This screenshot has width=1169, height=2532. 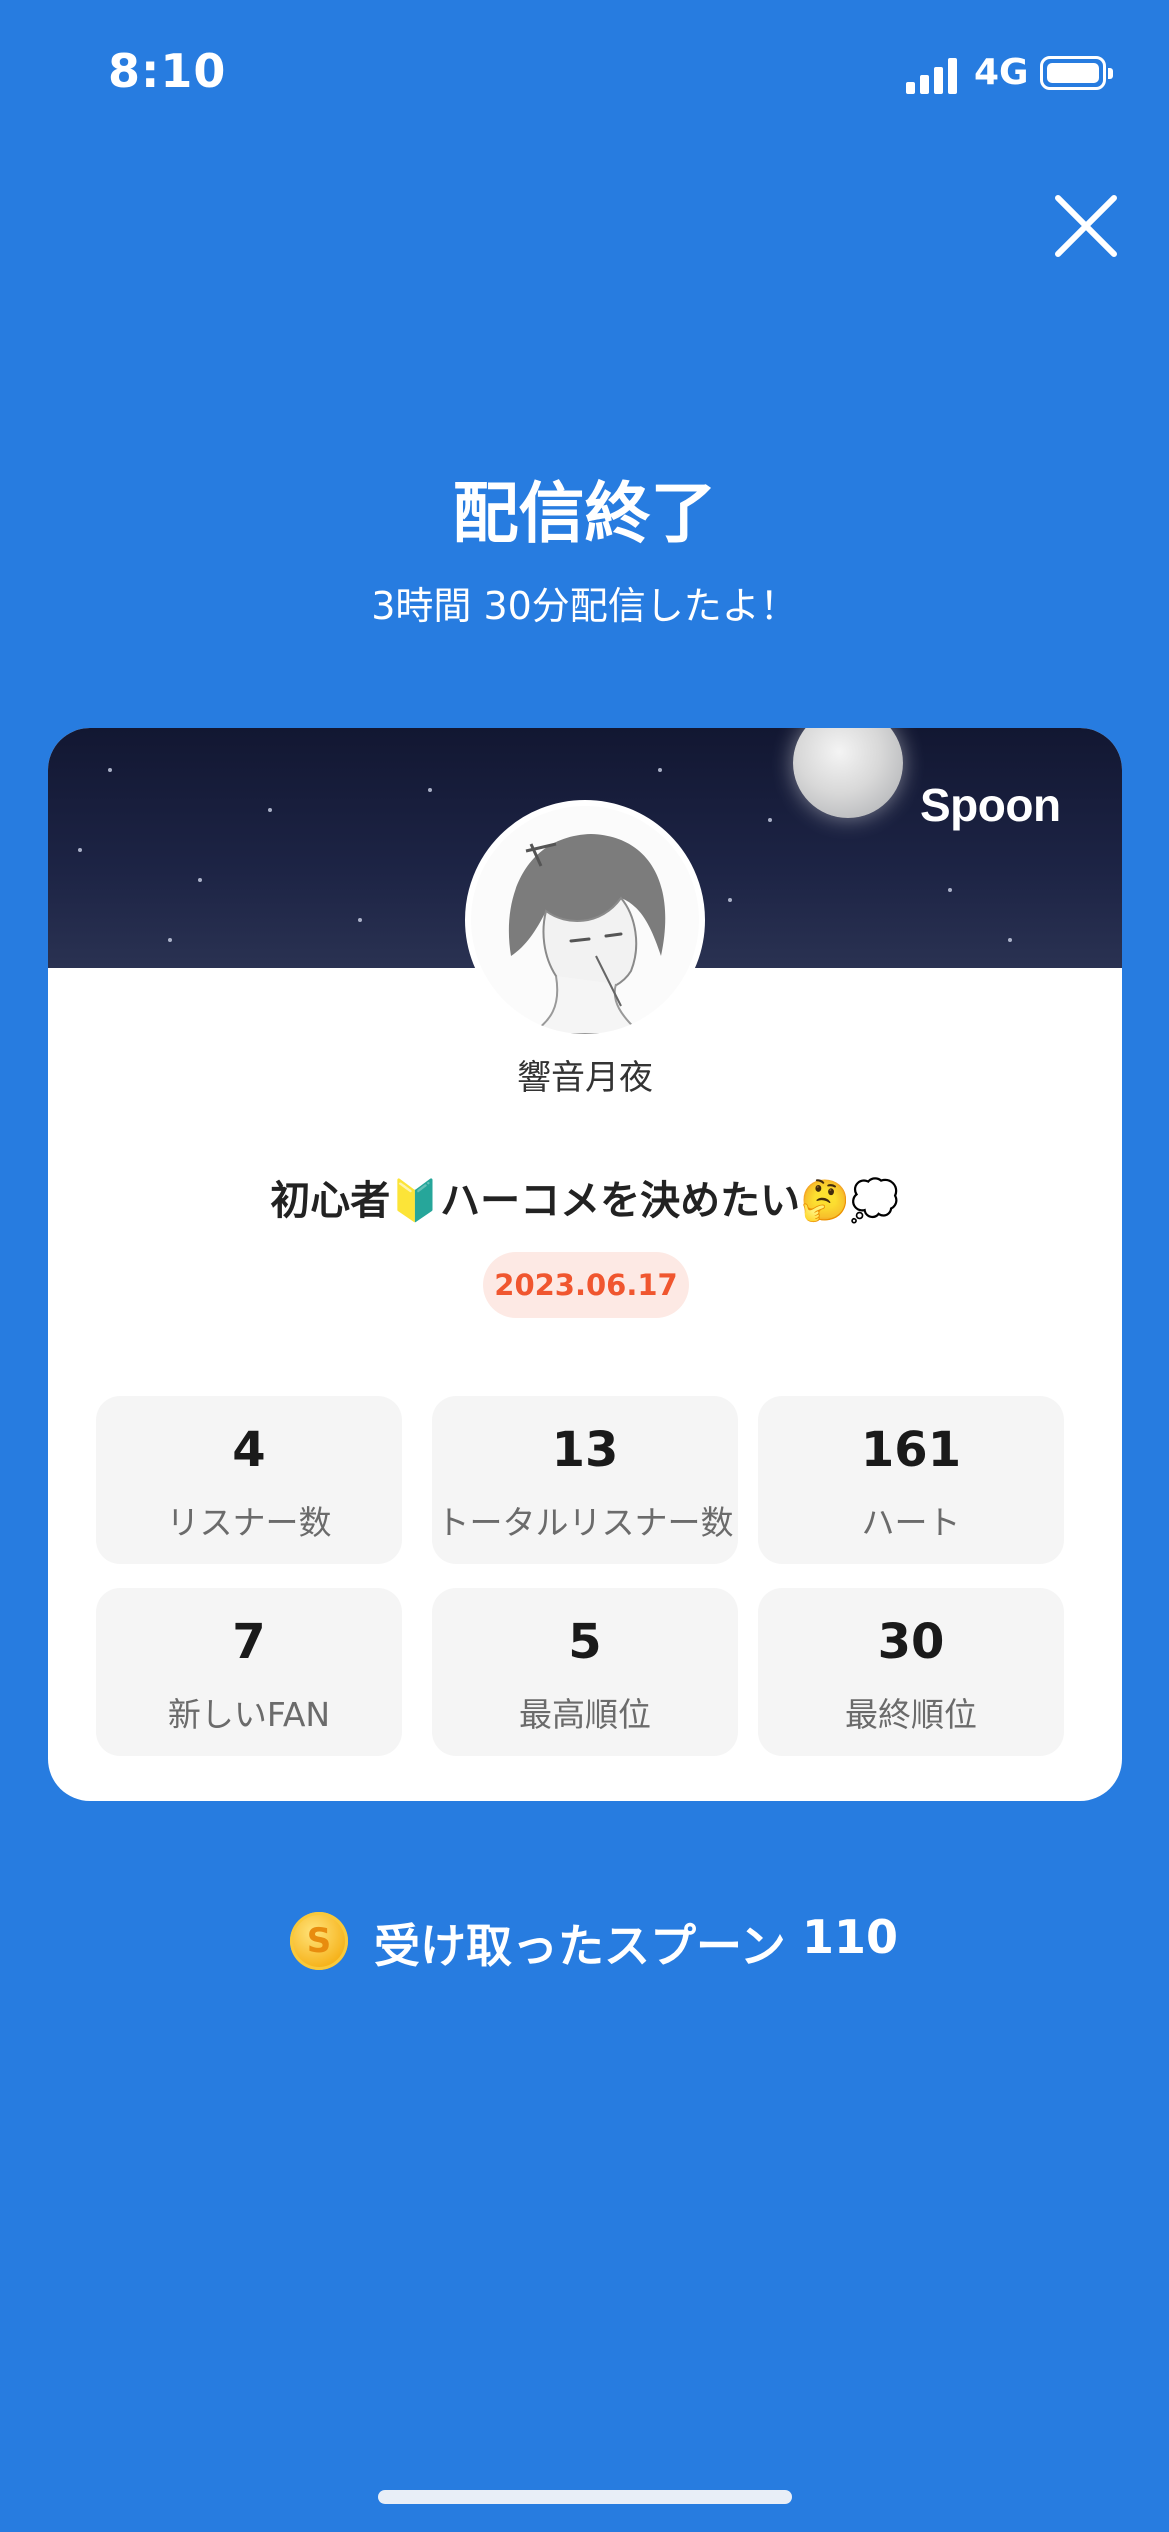 I want to click on spoon-coin-icon: S, so click(x=319, y=1941).